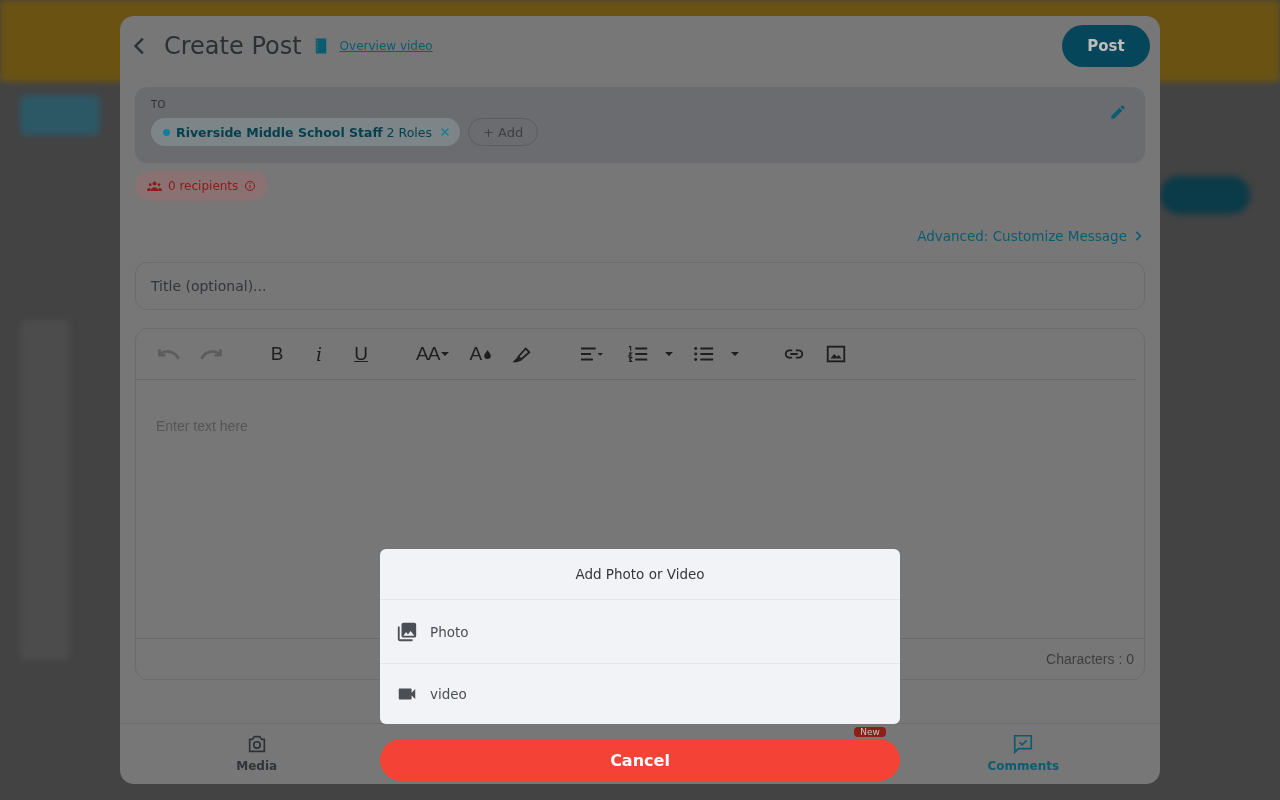 This screenshot has height=800, width=1280. Describe the element at coordinates (836, 354) in the screenshot. I see `image-icon` at that location.